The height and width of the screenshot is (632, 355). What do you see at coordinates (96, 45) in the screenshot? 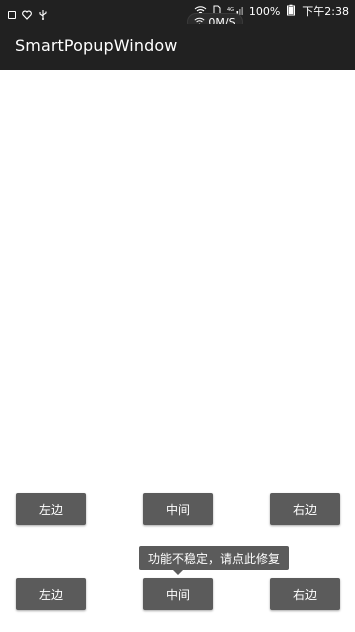
I see `app-title: SmartPopupWindow` at bounding box center [96, 45].